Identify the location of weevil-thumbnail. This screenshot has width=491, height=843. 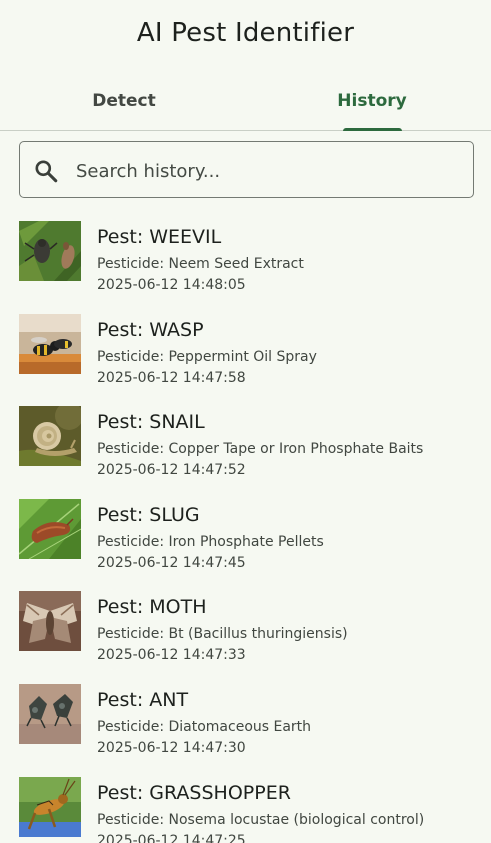
(50, 251).